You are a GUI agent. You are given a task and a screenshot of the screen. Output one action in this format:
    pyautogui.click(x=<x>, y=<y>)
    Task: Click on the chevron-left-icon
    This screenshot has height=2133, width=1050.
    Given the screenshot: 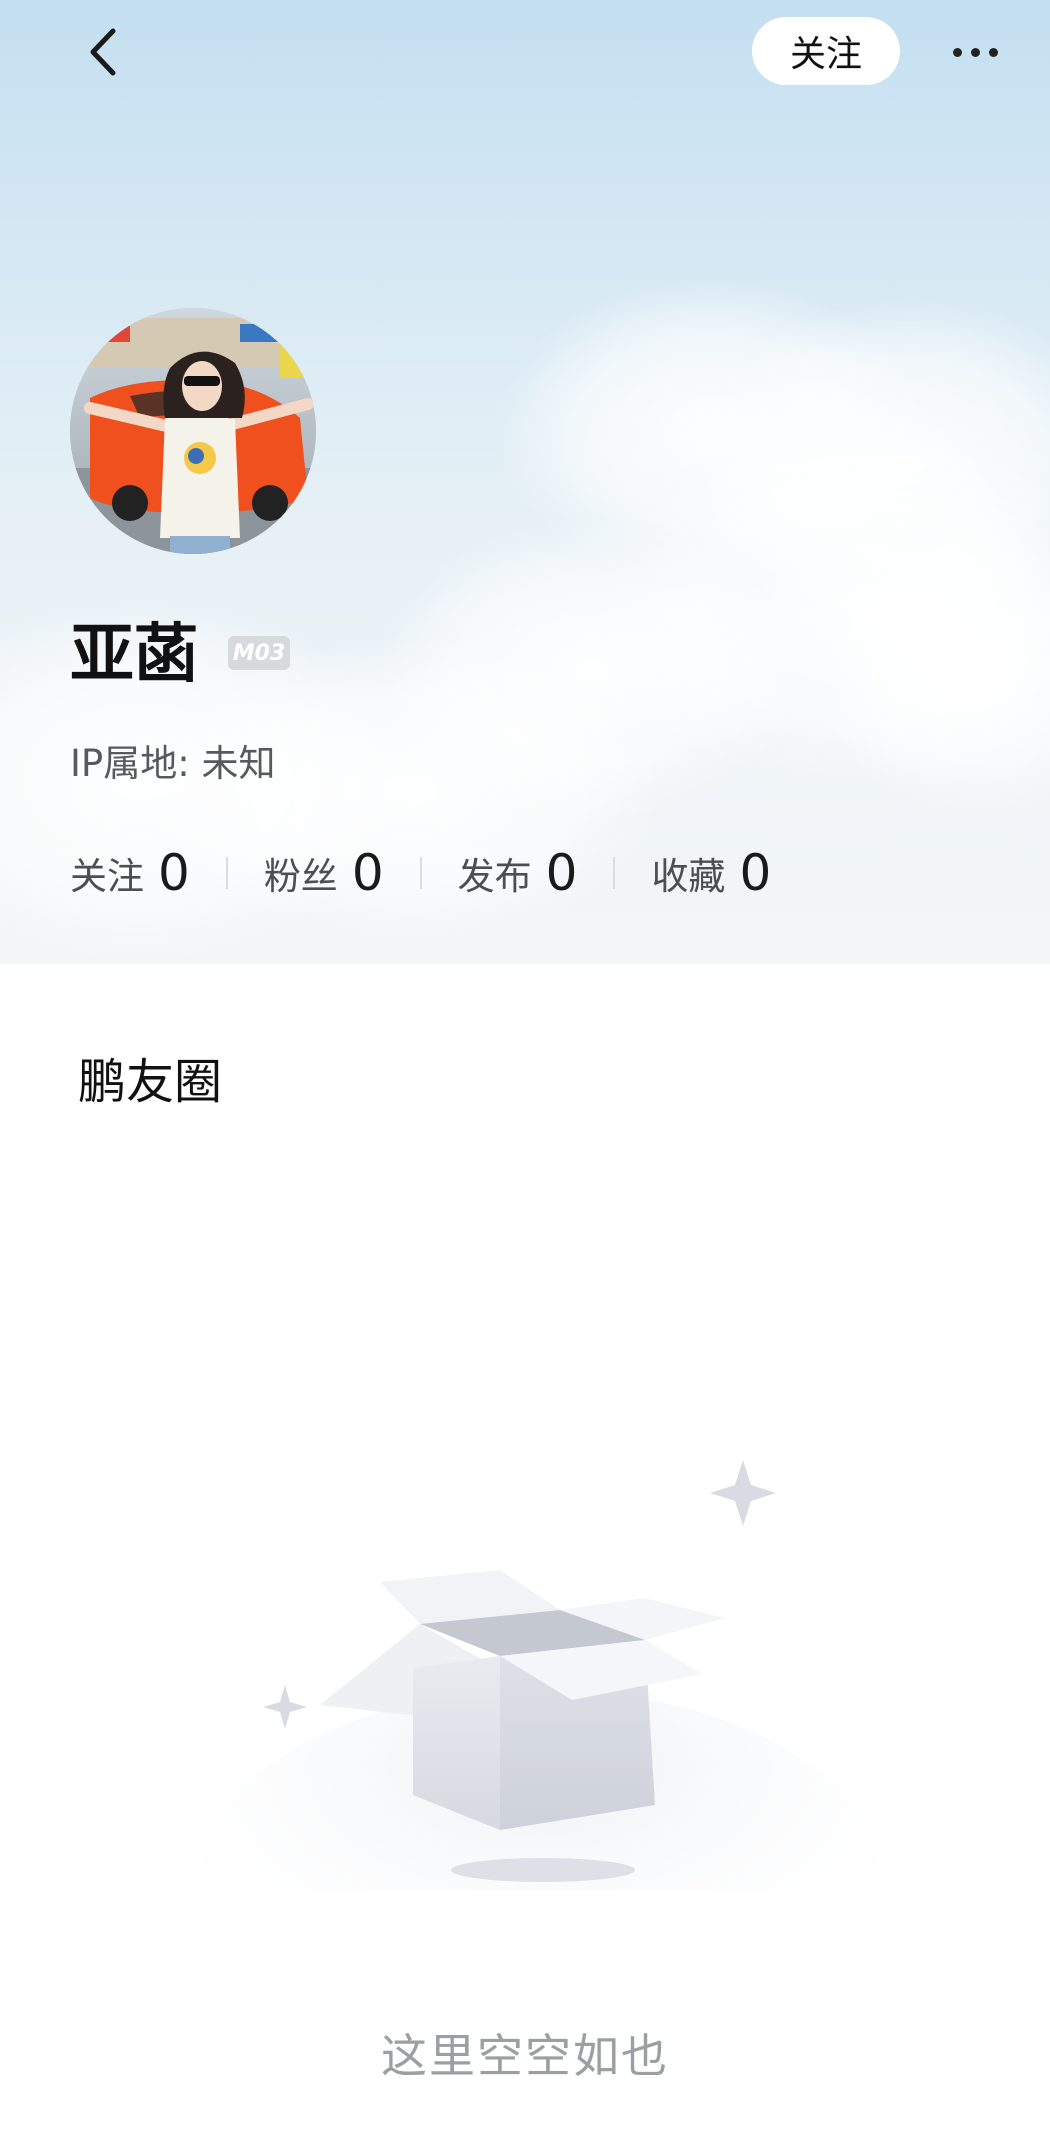 What is the action you would take?
    pyautogui.click(x=103, y=52)
    